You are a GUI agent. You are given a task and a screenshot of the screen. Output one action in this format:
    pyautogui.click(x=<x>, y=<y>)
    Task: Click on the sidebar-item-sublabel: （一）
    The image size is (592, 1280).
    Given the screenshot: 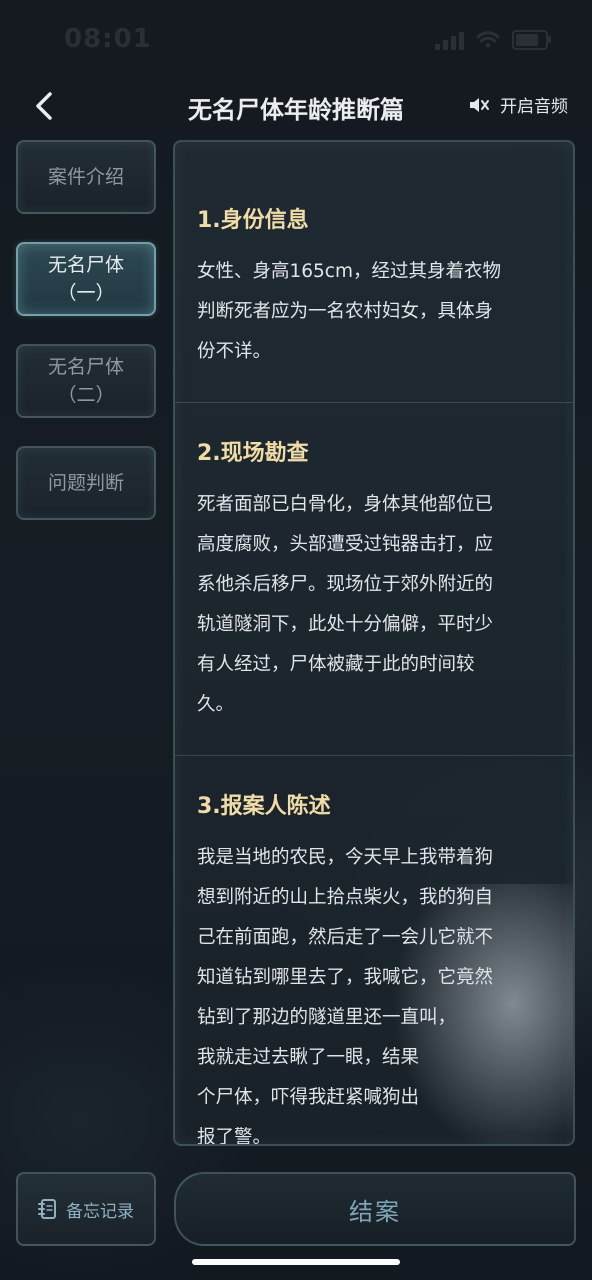 What is the action you would take?
    pyautogui.click(x=86, y=293)
    